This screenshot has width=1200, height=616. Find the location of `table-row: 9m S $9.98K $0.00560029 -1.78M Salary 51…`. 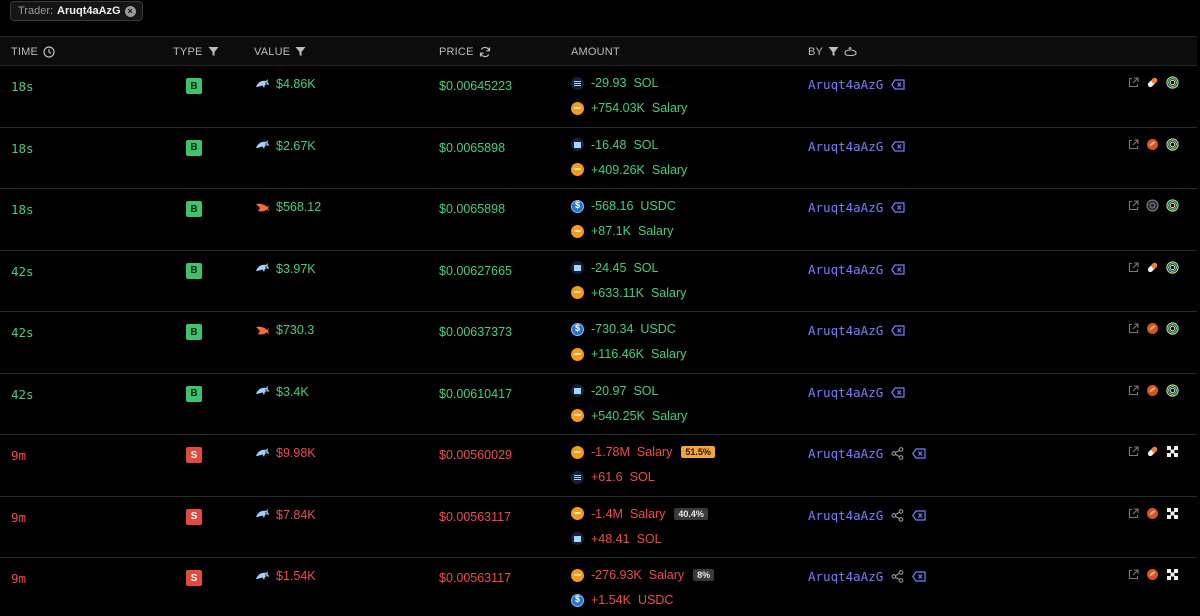

table-row: 9m S $9.98K $0.00560029 -1.78M Salary 51… is located at coordinates (598, 466).